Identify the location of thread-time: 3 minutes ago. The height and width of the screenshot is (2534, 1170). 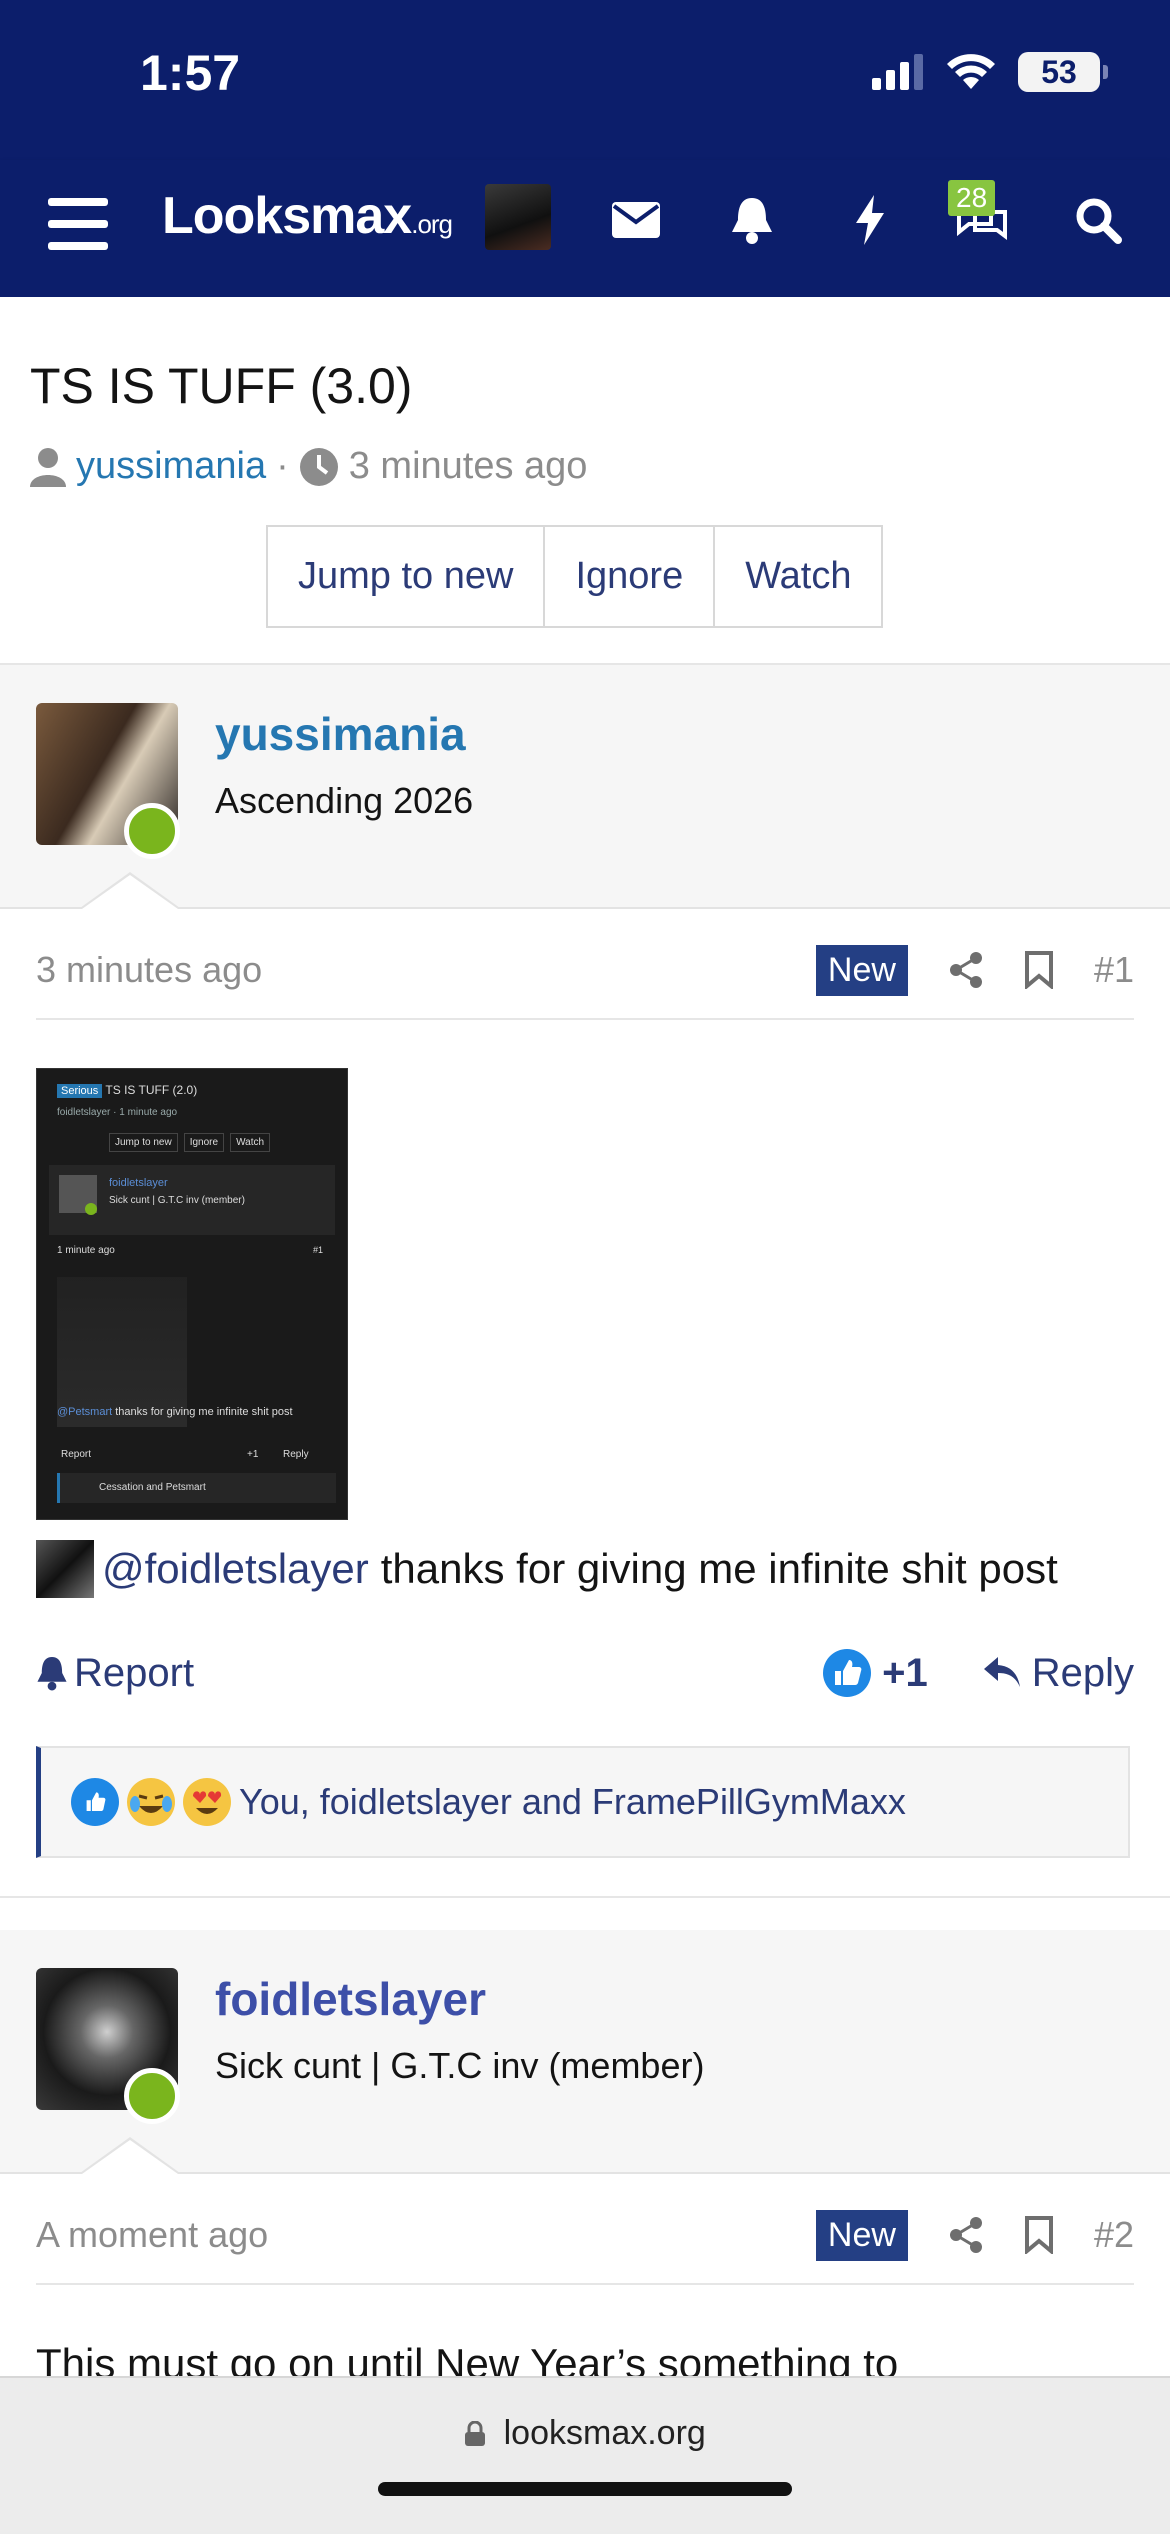
(468, 466).